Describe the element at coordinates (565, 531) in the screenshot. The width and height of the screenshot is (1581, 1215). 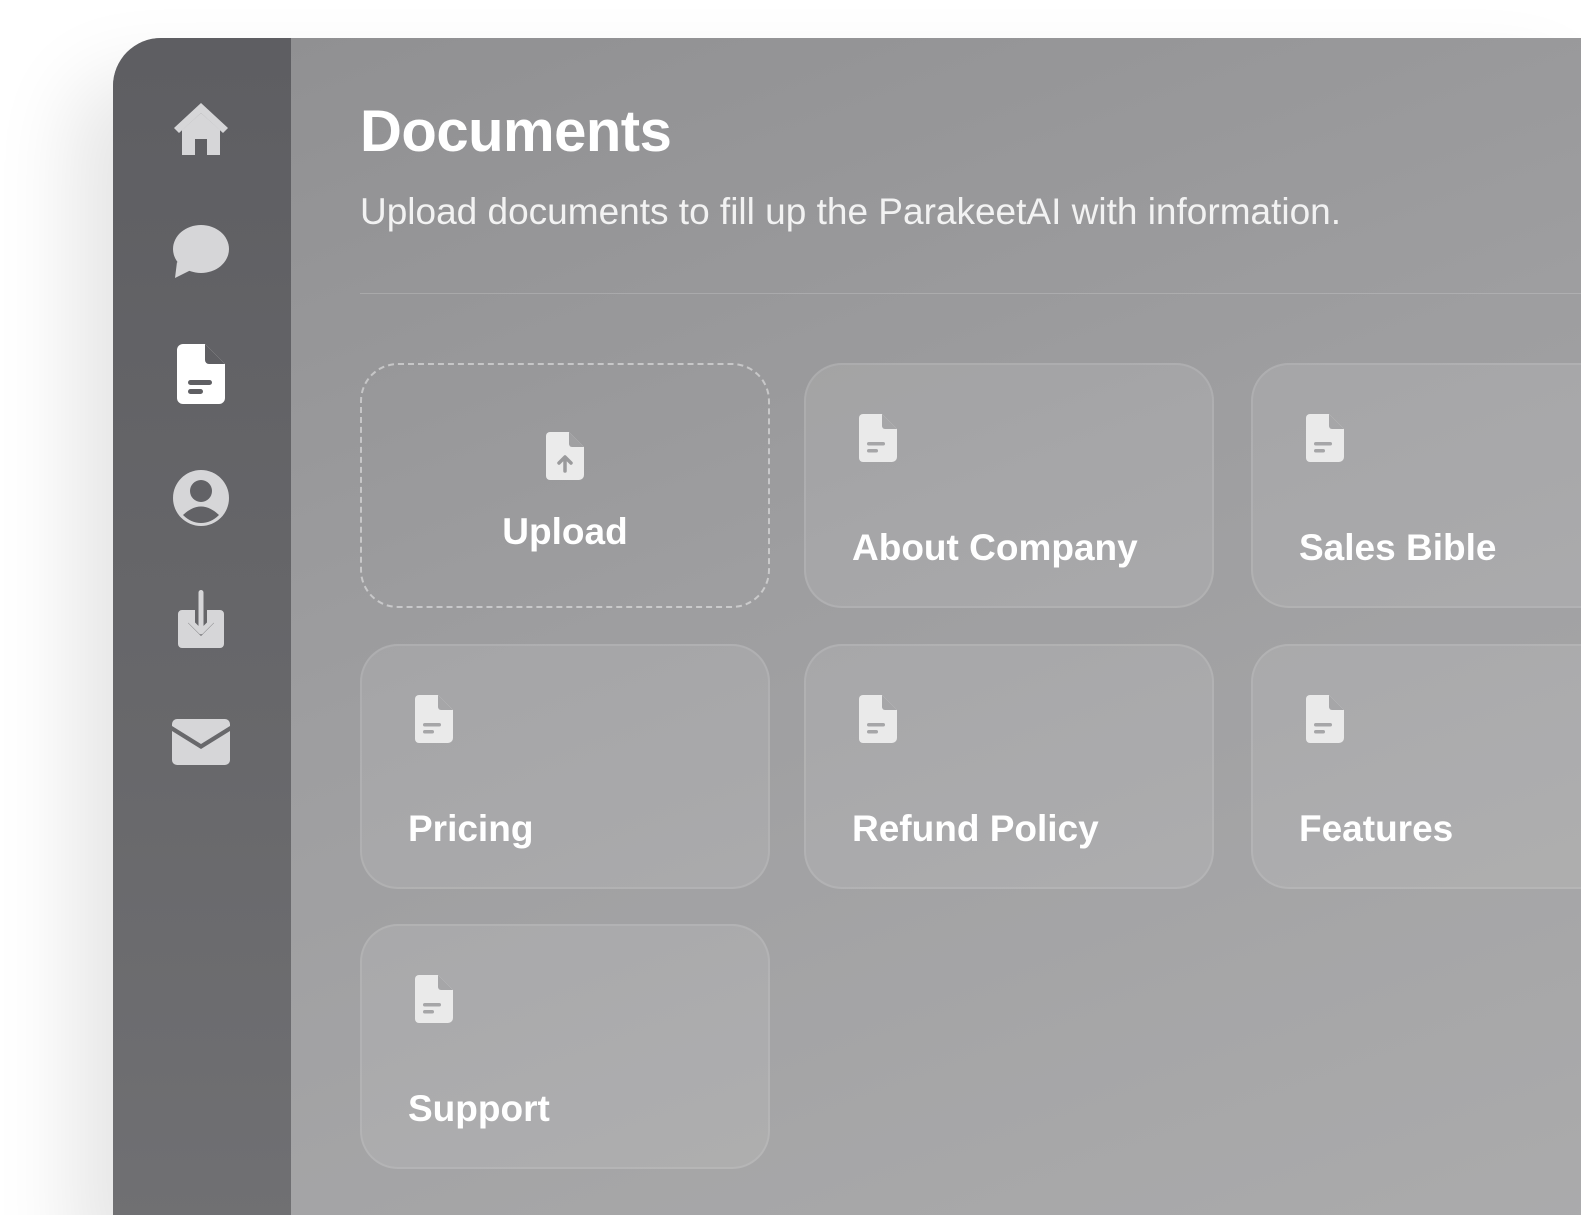
I see `card-label: Upload` at that location.